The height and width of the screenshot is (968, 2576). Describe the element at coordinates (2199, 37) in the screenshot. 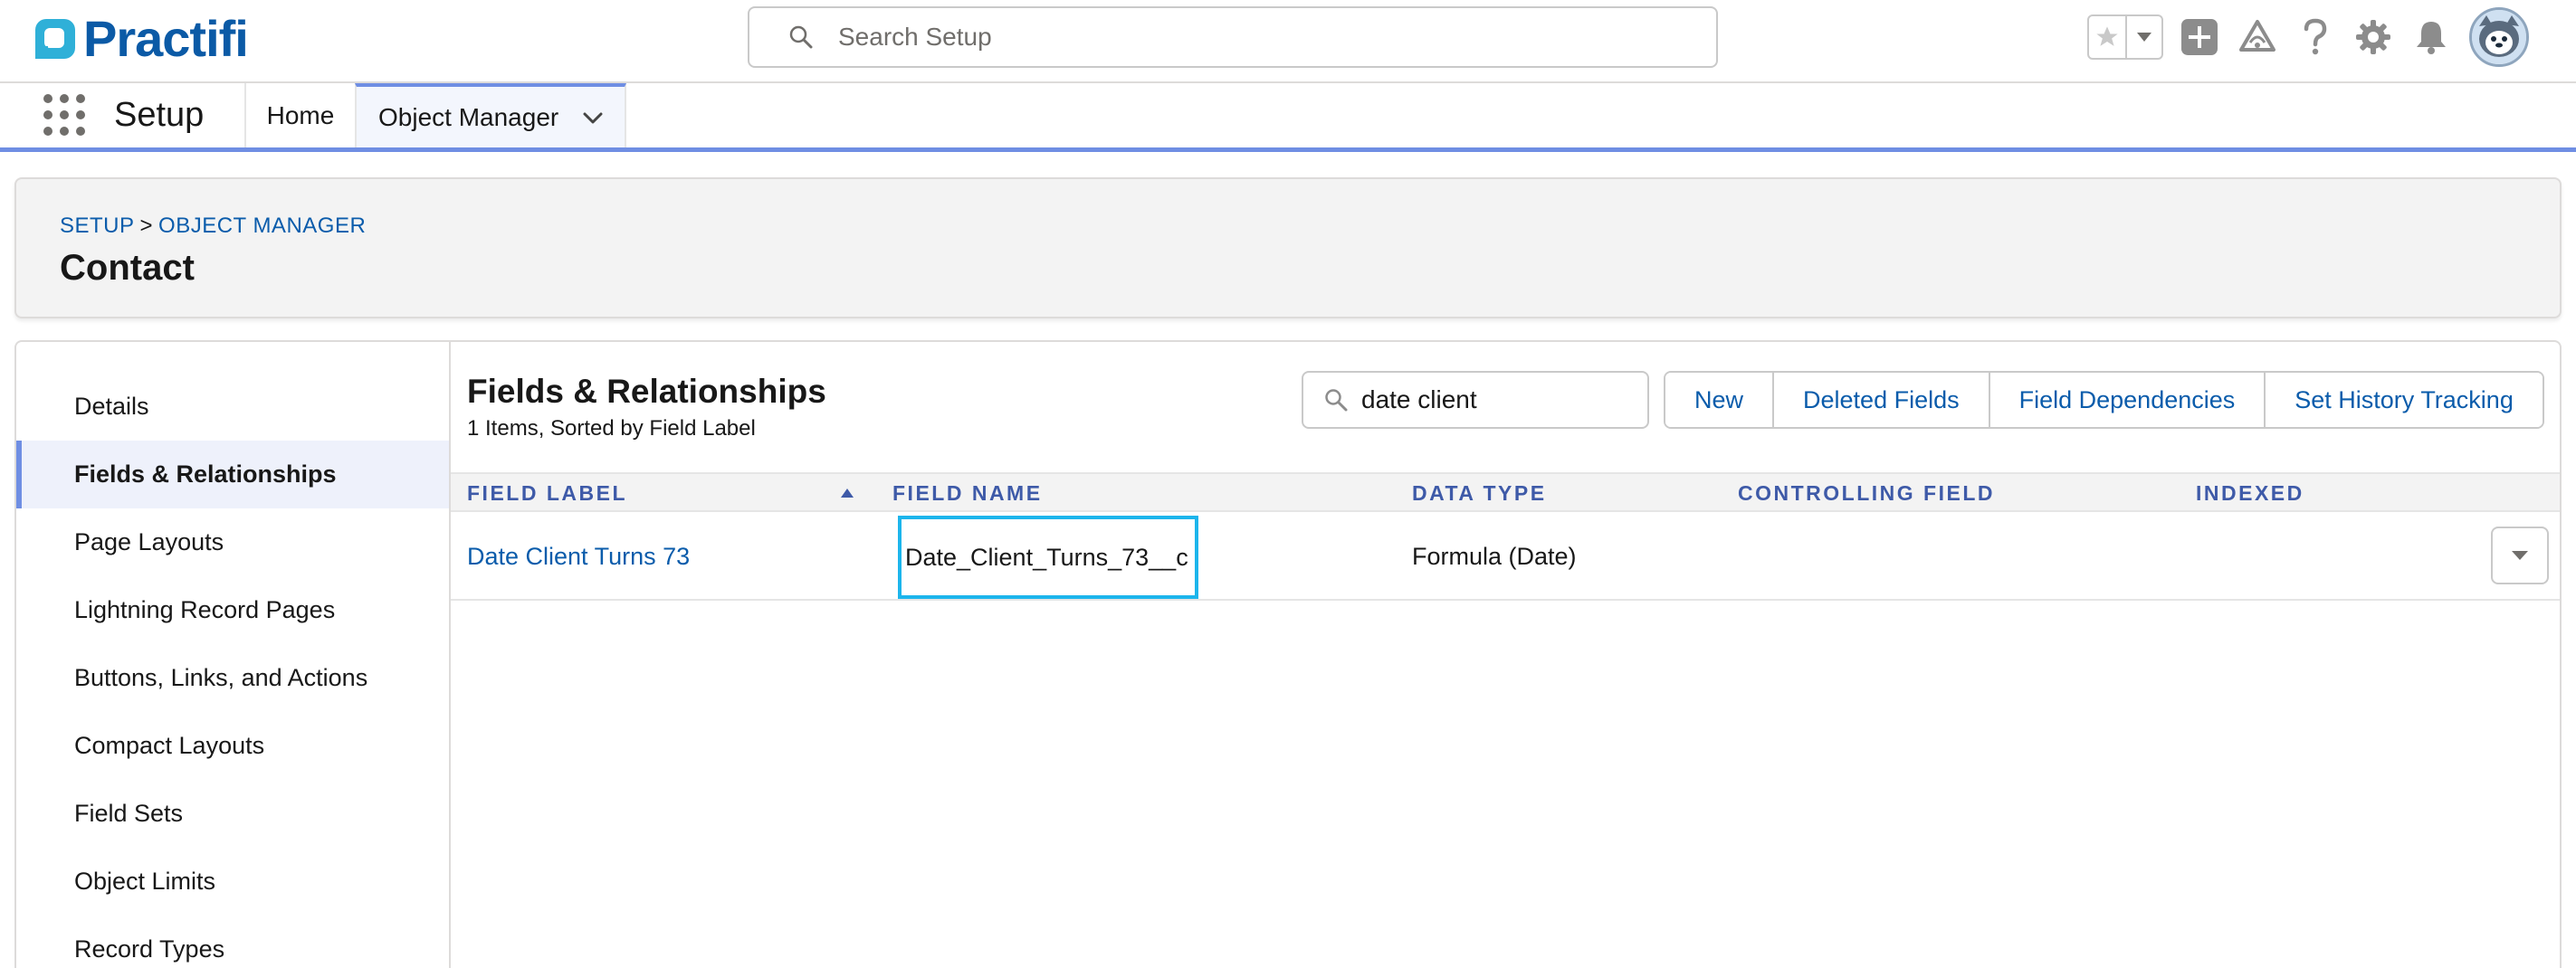

I see `add-icon` at that location.